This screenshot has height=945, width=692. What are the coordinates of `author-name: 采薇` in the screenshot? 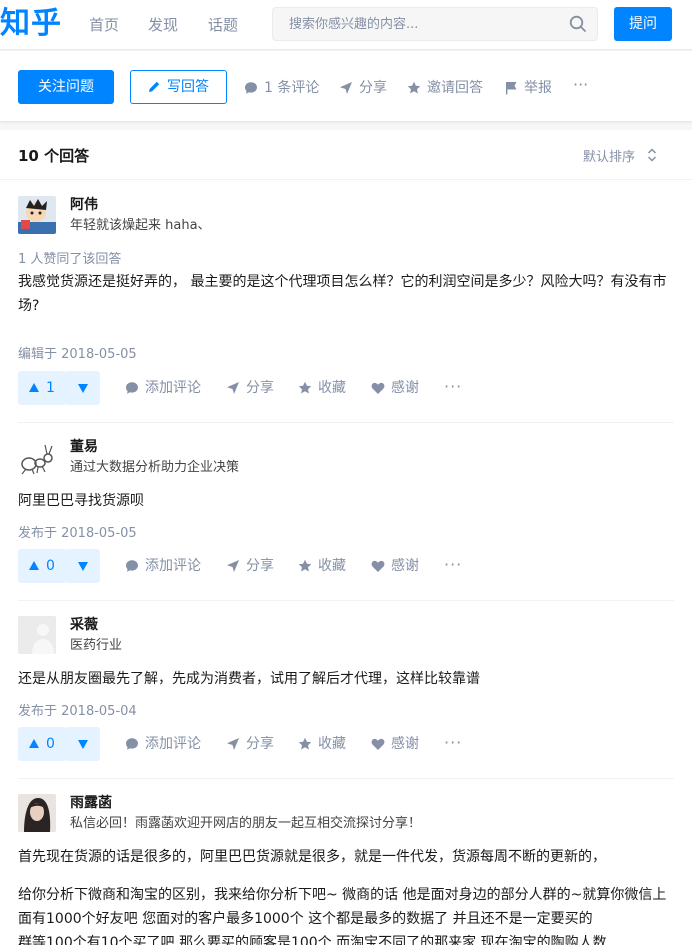 It's located at (84, 625).